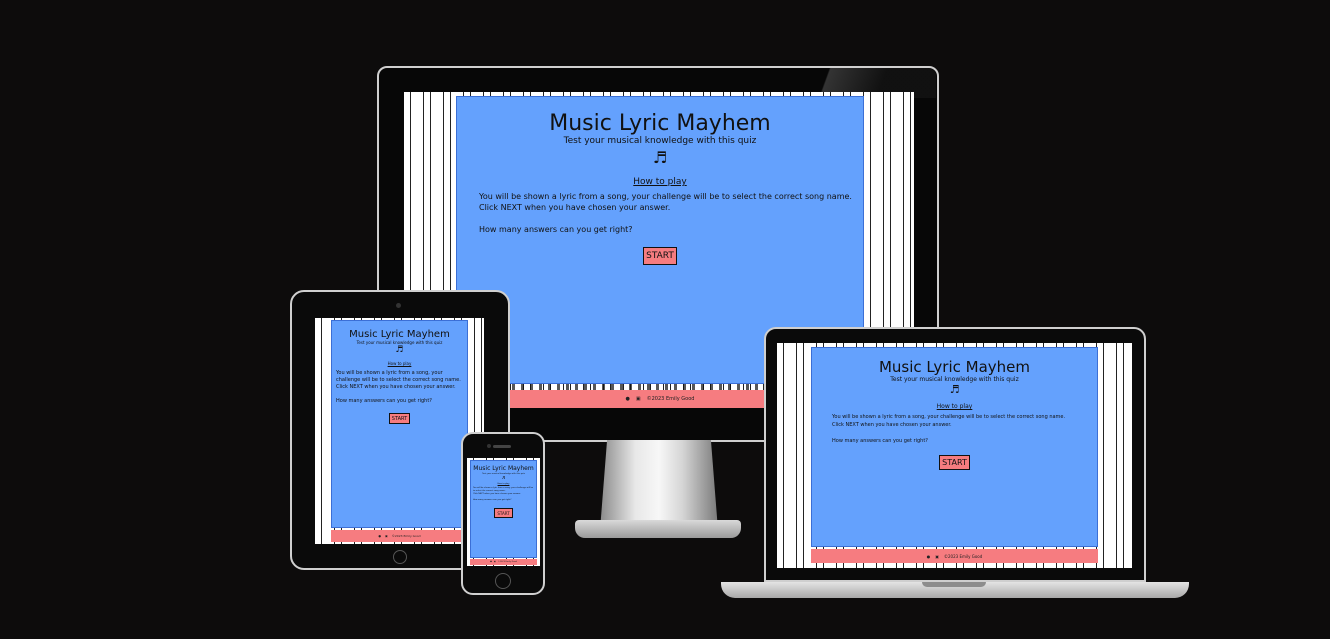  Describe the element at coordinates (489, 446) in the screenshot. I see `phone-camera` at that location.